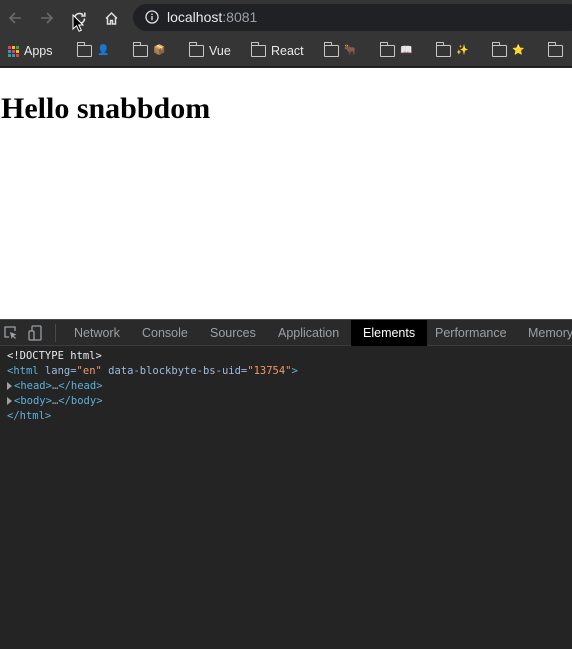  I want to click on home-button, so click(111, 18).